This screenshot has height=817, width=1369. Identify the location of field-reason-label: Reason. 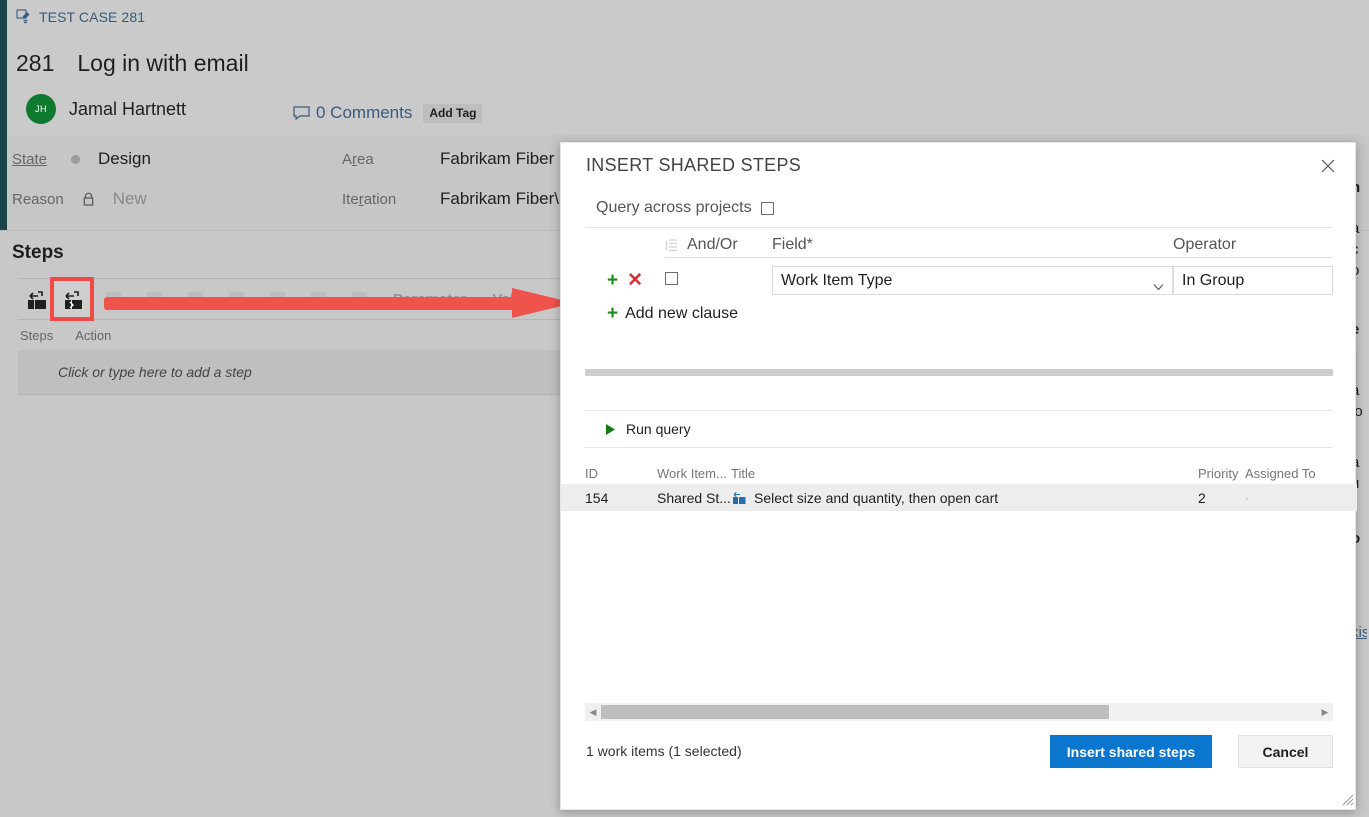
(38, 199).